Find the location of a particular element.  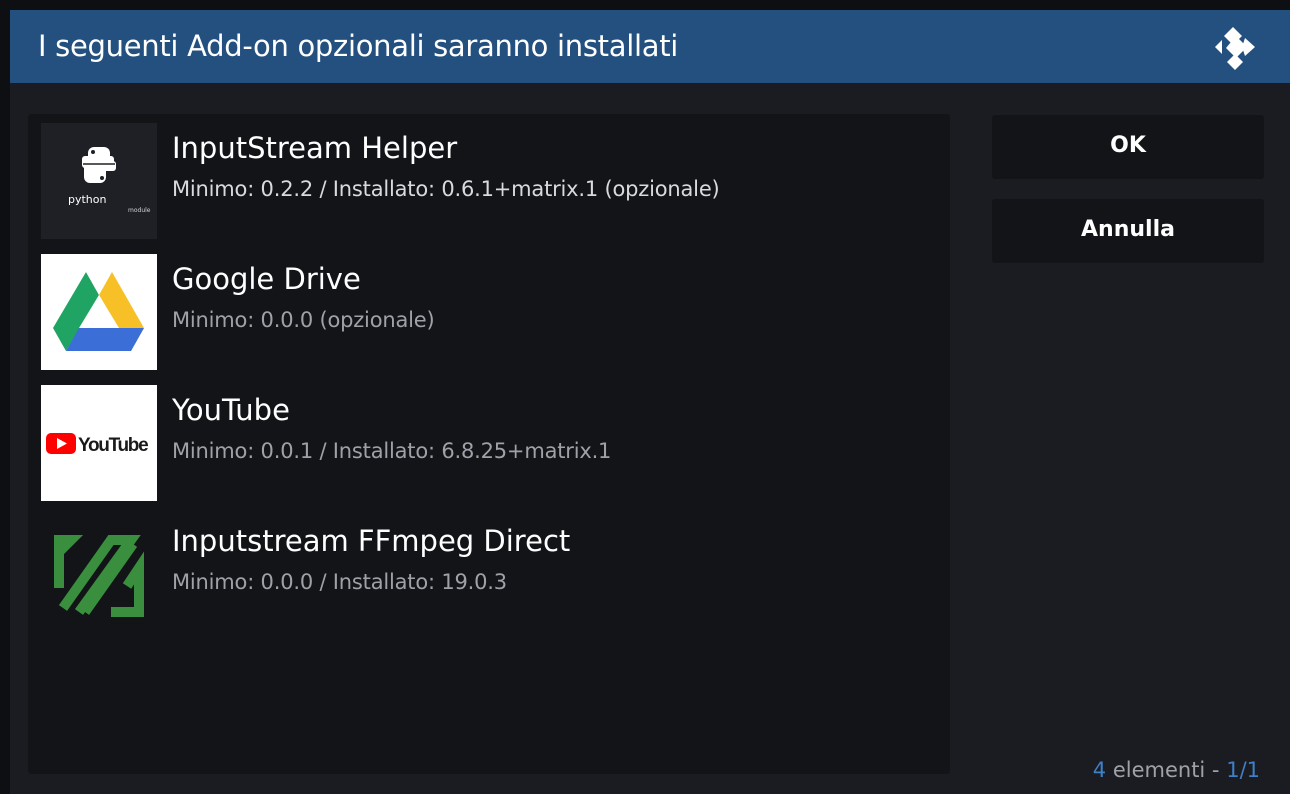

svg-text: module is located at coordinates (139, 210).